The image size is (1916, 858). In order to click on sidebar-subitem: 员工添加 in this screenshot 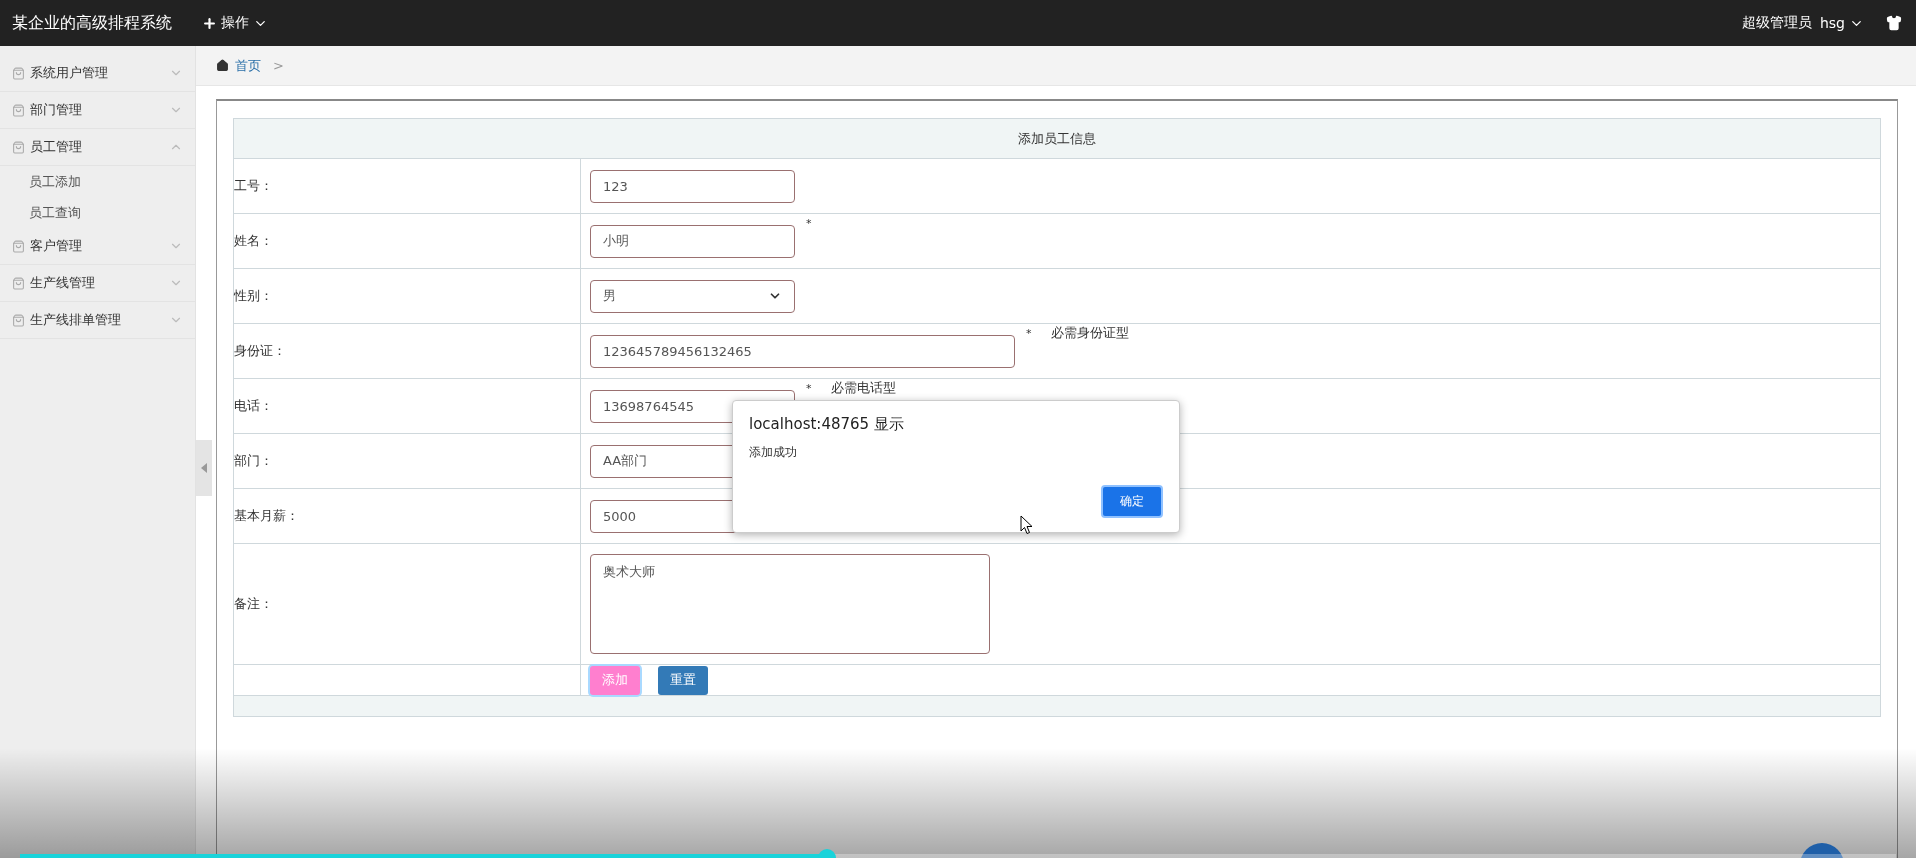, I will do `click(97, 181)`.